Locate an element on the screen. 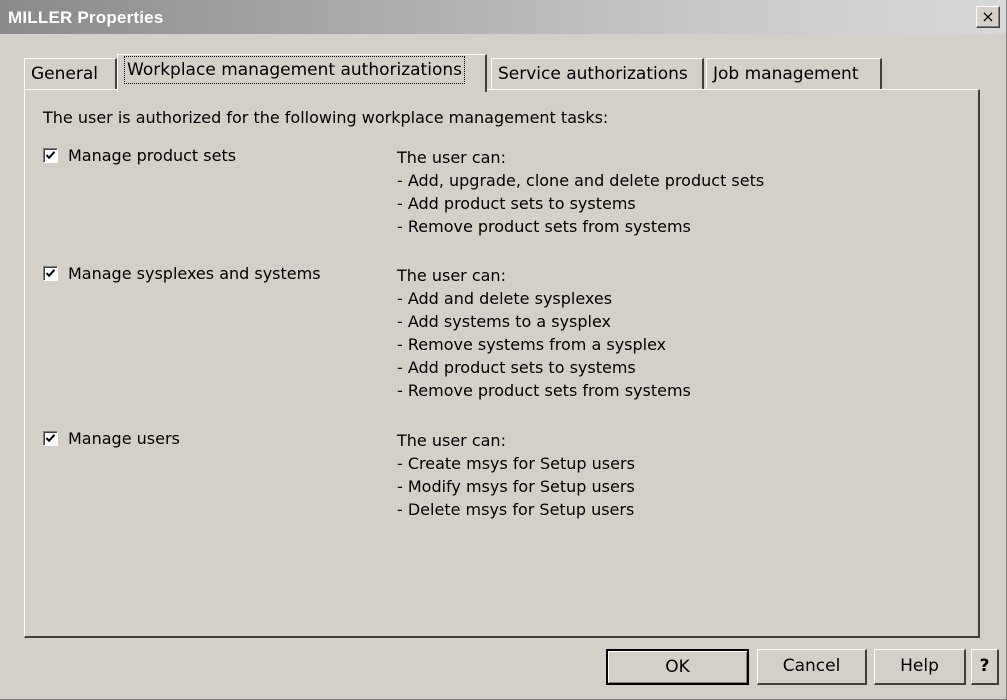 Image resolution: width=1007 pixels, height=700 pixels. tab-general: General is located at coordinates (70, 74).